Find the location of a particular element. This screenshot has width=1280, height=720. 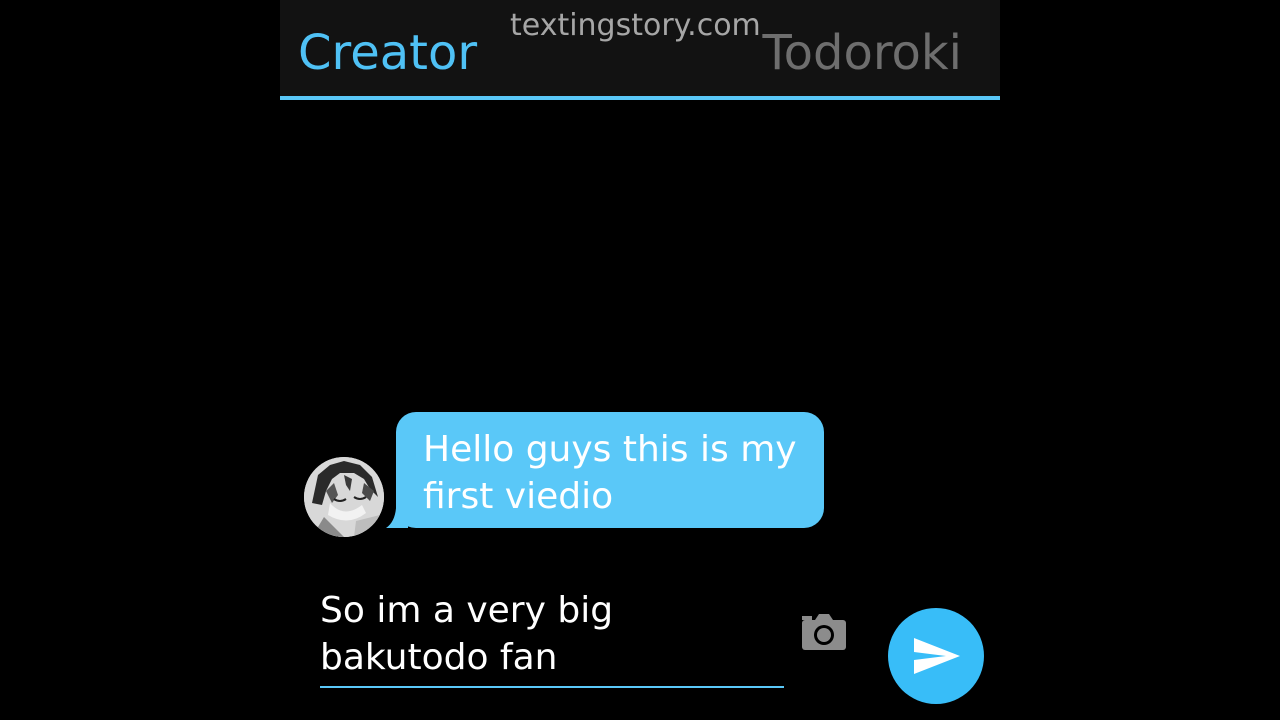

avatar-image is located at coordinates (344, 497).